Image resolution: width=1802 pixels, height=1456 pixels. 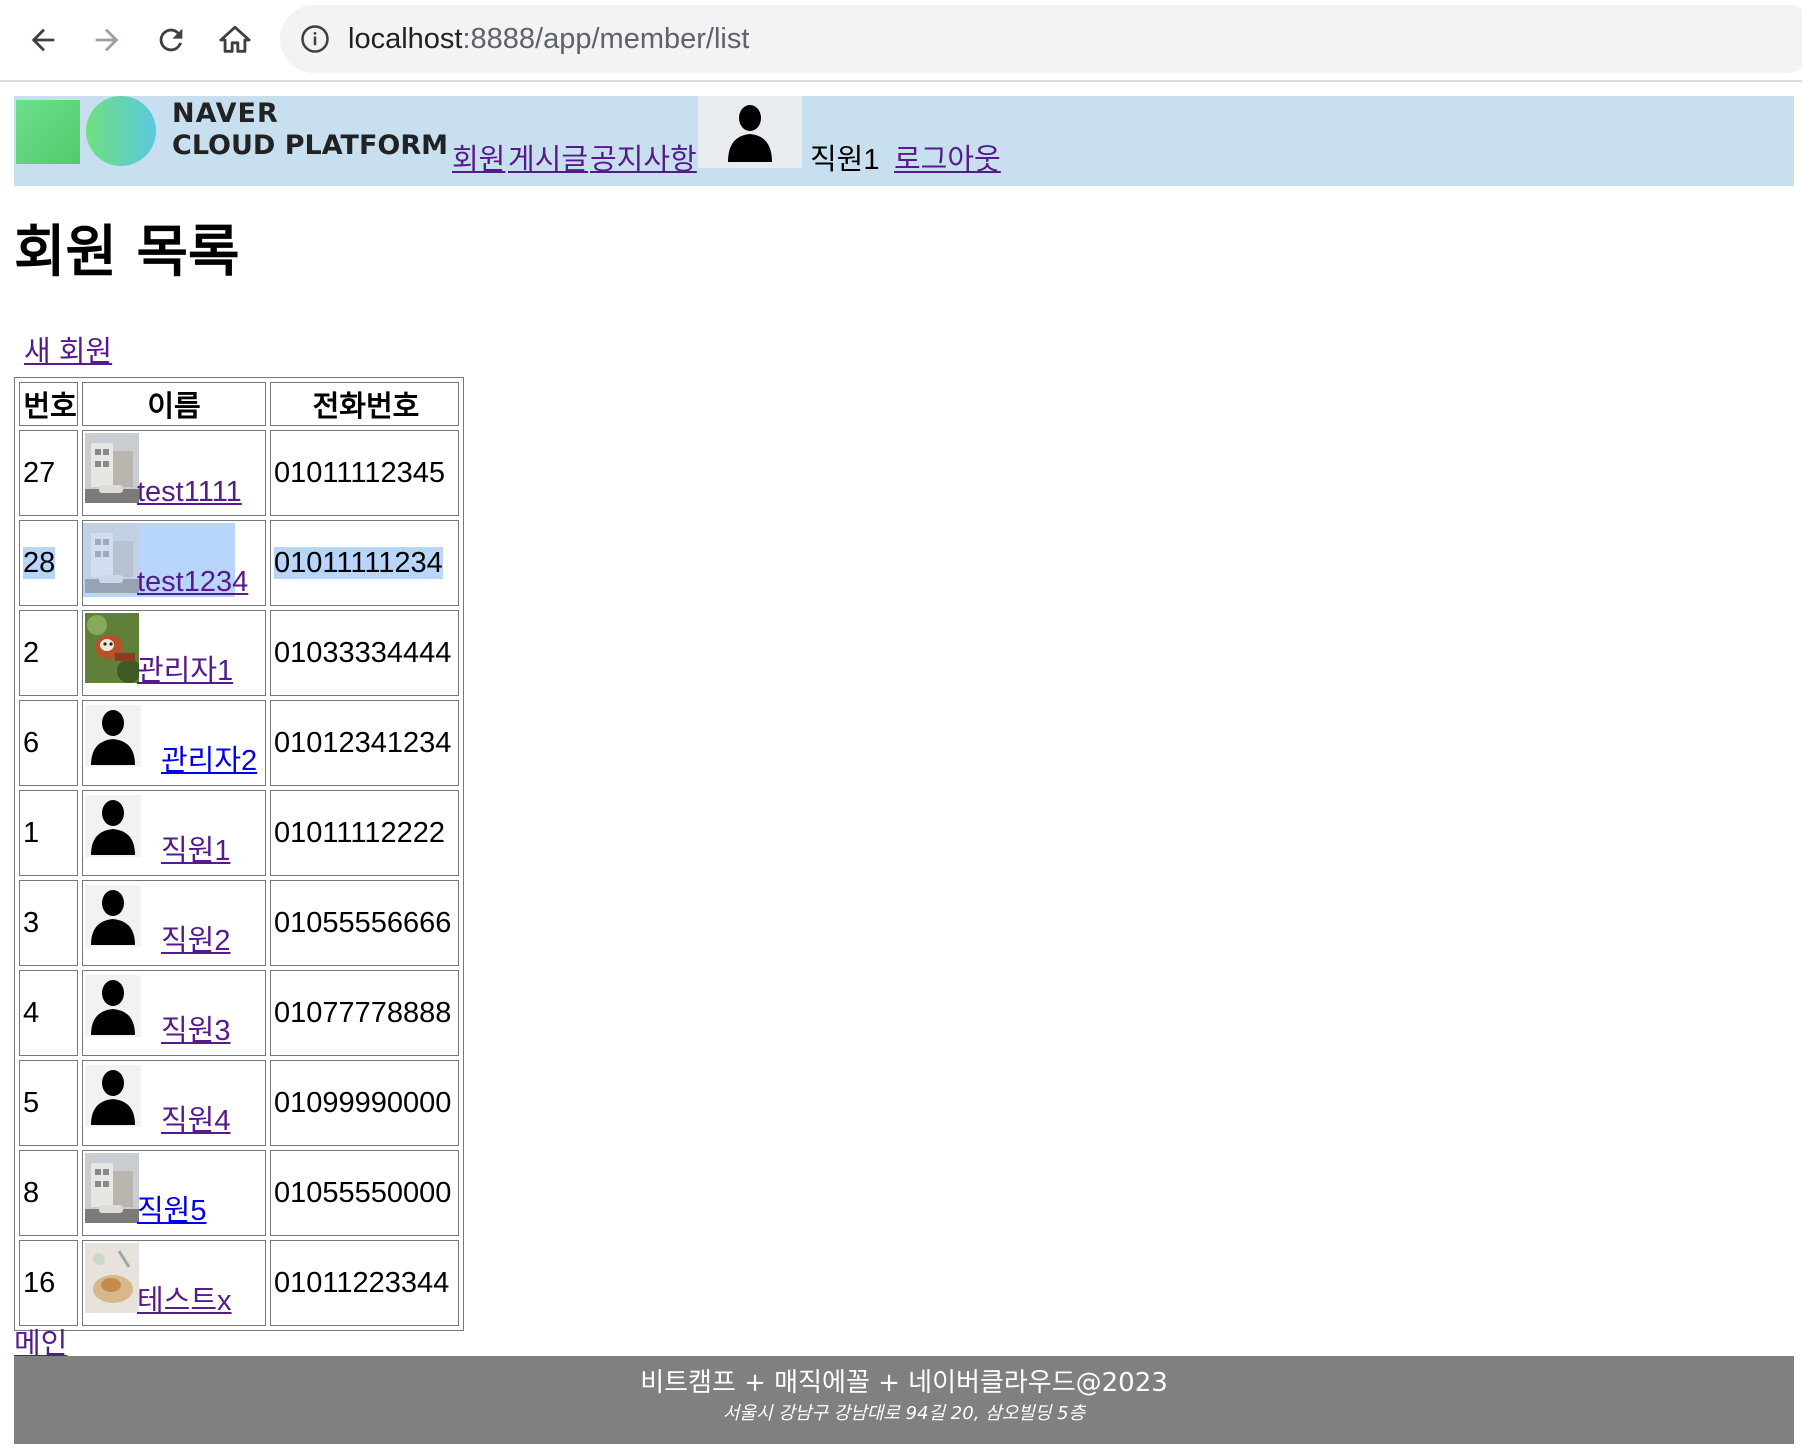 What do you see at coordinates (48, 923) in the screenshot?
I see `cell-no: 3` at bounding box center [48, 923].